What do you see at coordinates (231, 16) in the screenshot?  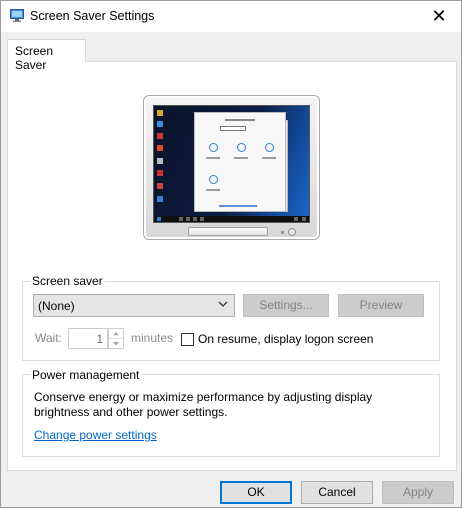 I see `title-bar: Screen Saver Settings ✕` at bounding box center [231, 16].